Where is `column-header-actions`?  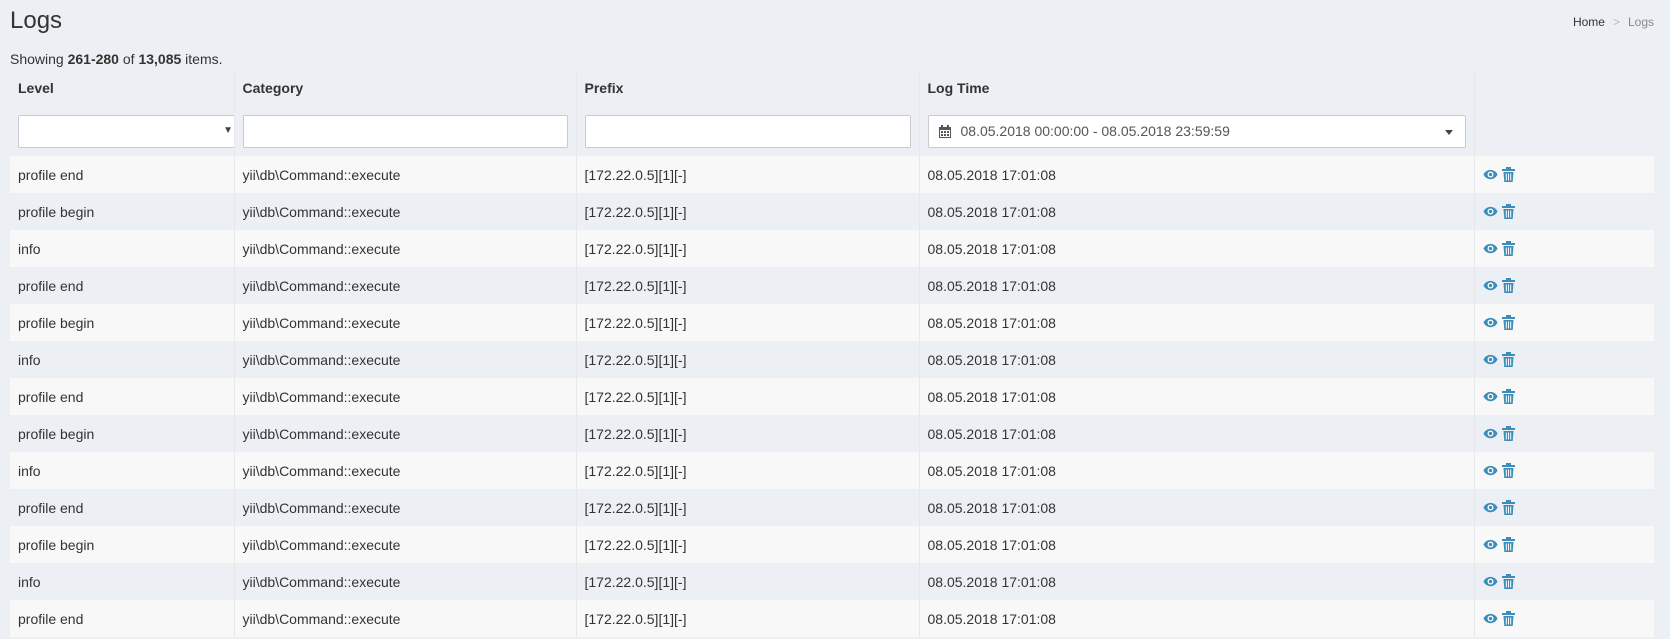 column-header-actions is located at coordinates (1564, 88).